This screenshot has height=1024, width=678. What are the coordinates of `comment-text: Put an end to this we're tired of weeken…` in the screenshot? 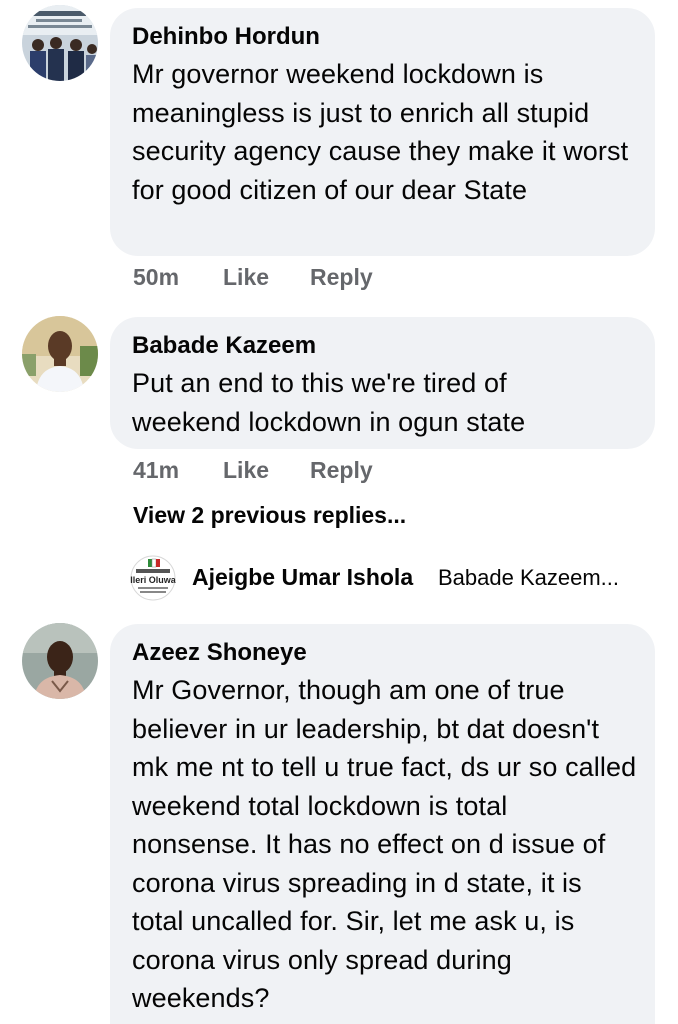 It's located at (329, 402).